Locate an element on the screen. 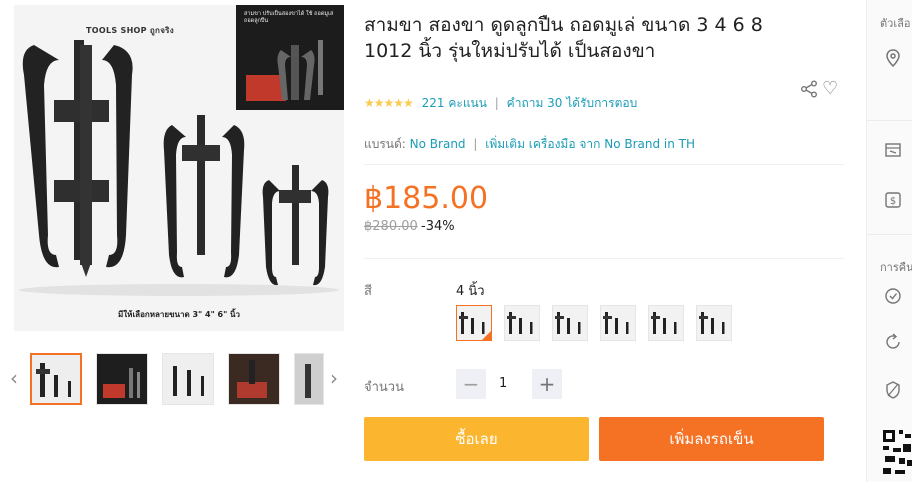 The image size is (912, 482). buy-now-button: ซื้อเลย is located at coordinates (476, 439).